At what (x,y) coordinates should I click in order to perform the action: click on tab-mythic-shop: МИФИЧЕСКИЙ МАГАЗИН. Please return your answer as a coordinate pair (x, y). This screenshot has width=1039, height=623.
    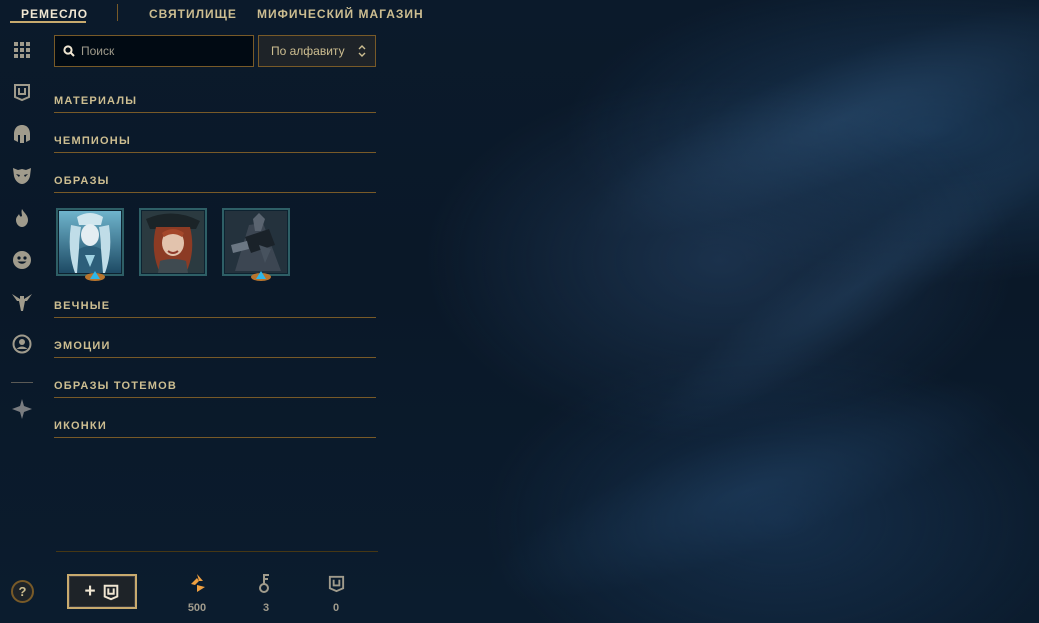
    Looking at the image, I should click on (340, 14).